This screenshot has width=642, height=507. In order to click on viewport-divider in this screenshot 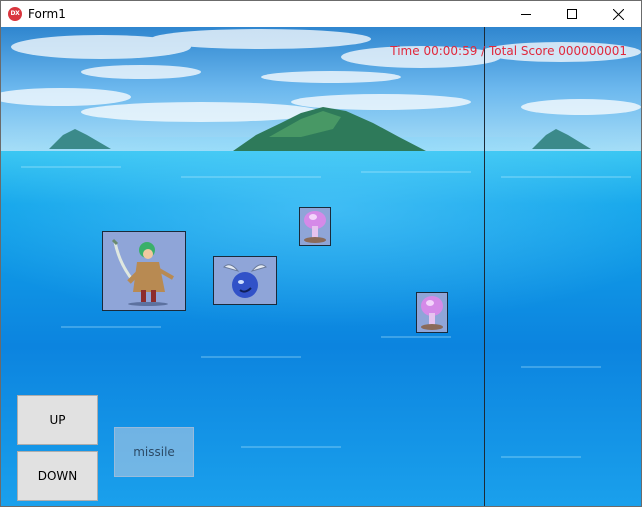, I will do `click(484, 266)`.